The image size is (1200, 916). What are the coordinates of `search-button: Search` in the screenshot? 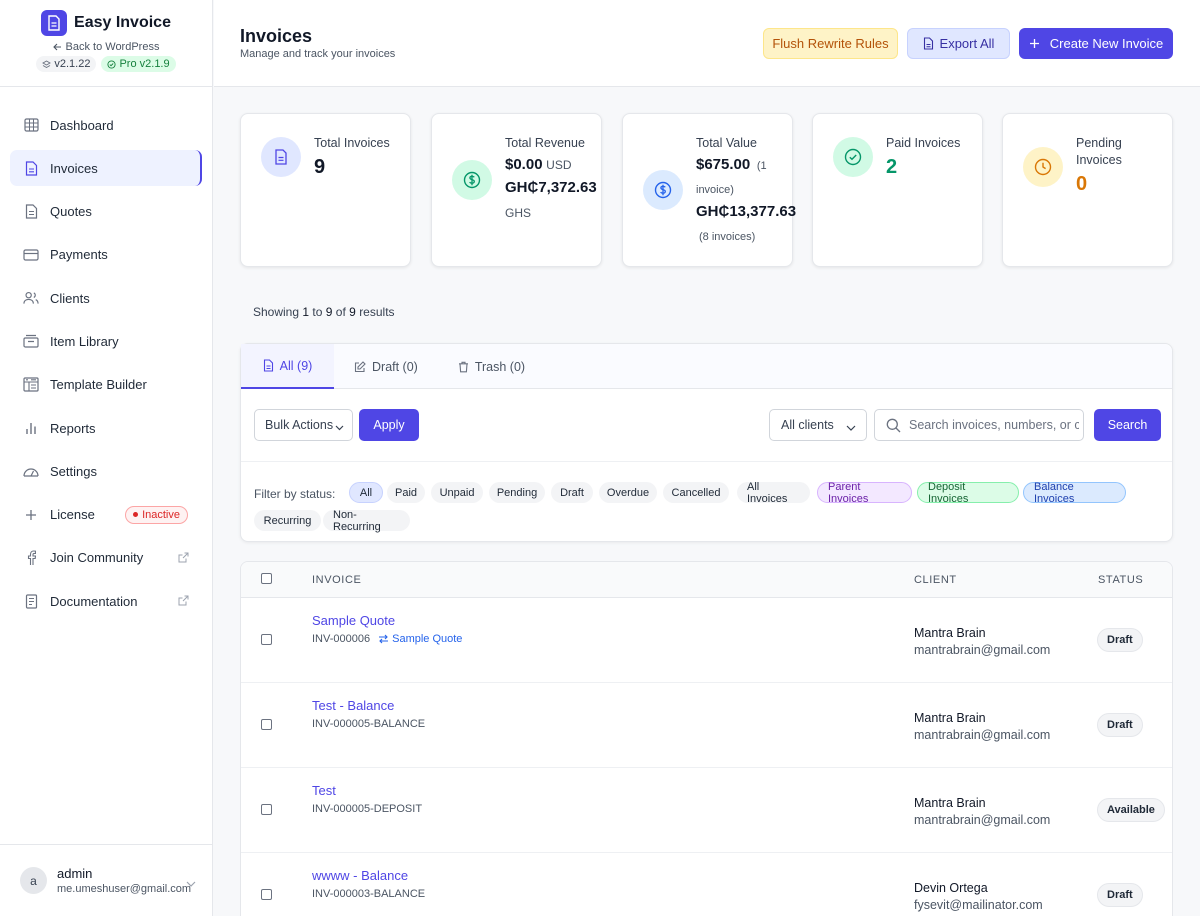 It's located at (1127, 425).